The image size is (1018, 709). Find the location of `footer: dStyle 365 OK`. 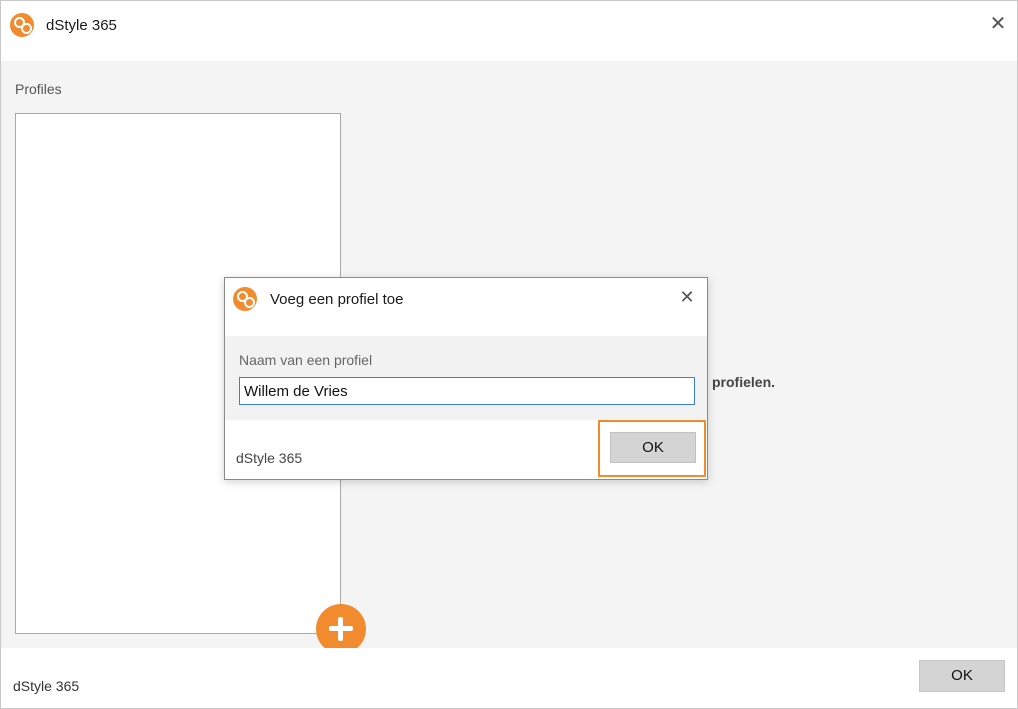

footer: dStyle 365 OK is located at coordinates (509, 678).